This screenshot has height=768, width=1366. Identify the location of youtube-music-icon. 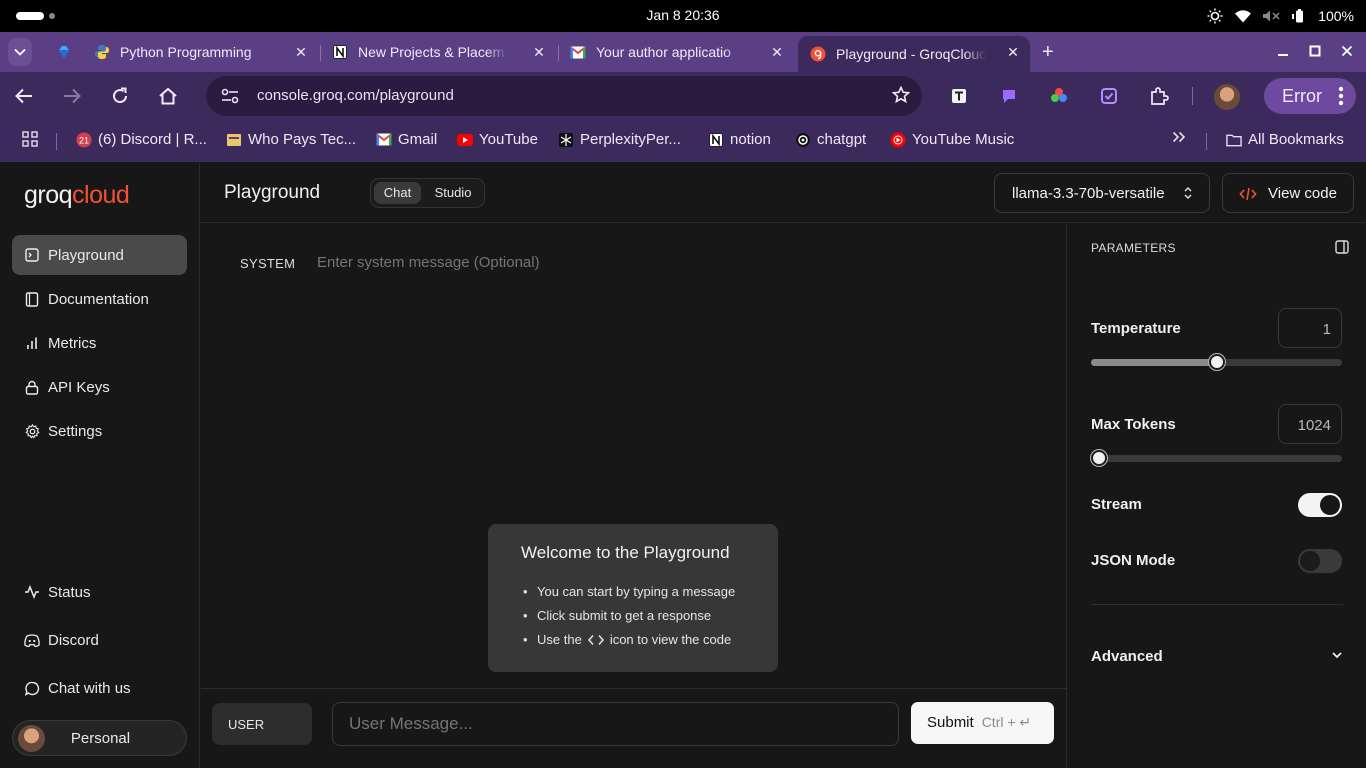
(898, 140).